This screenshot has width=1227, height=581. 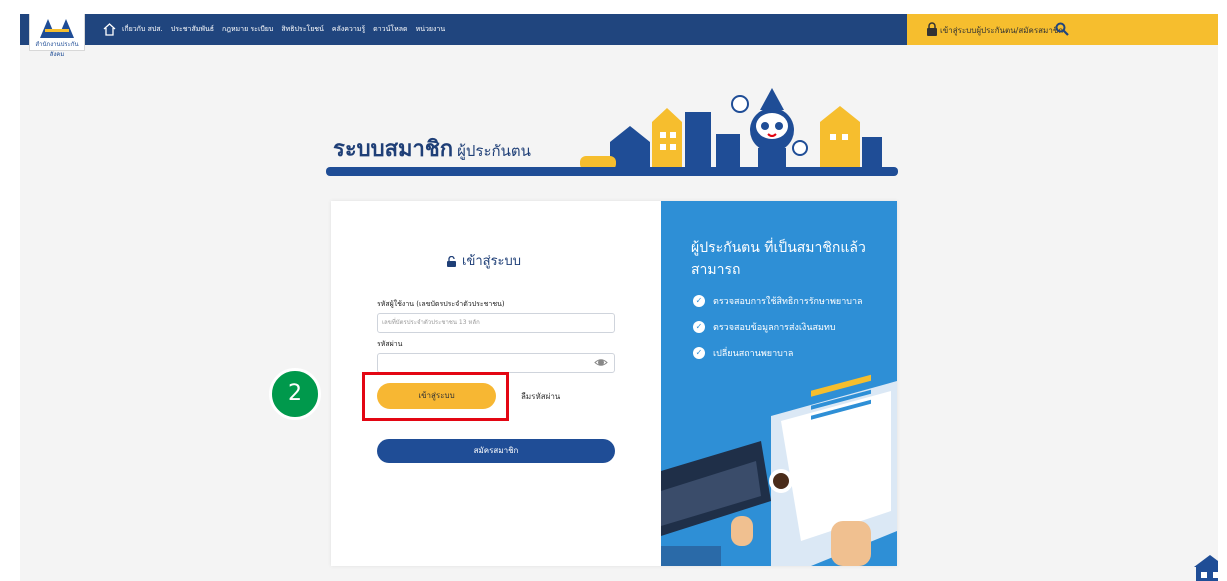 I want to click on menu-item-download: ดาวน์โหลด, so click(x=390, y=29).